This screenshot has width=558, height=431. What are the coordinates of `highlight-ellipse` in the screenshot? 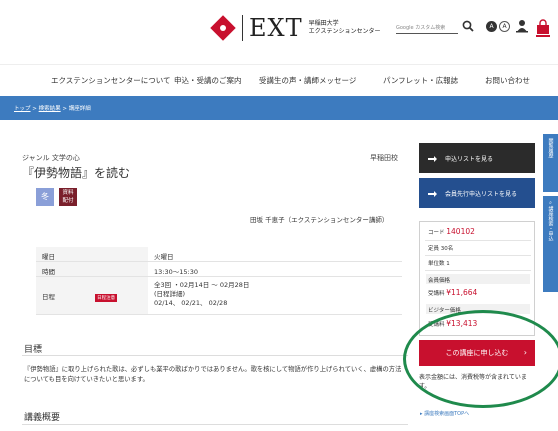 It's located at (480, 359).